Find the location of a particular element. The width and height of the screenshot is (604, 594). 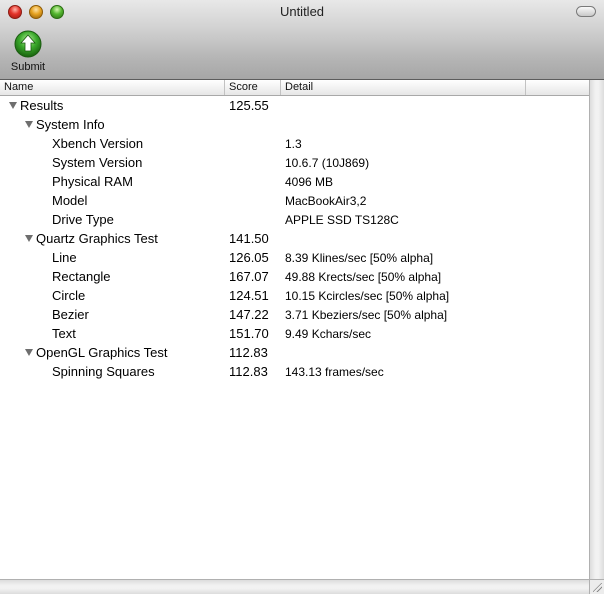

outline-row: Text 151.70 9.49 Kchars/sec is located at coordinates (294, 333).